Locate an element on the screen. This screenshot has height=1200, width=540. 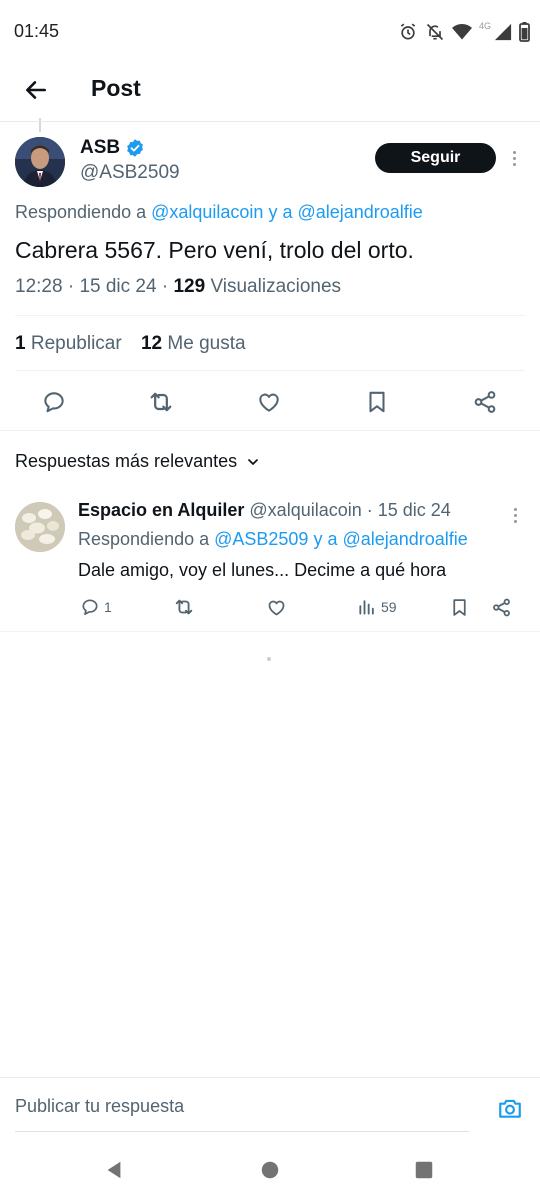
post-text: Cabrera 5567. Pero vení, trolo del orto. is located at coordinates (214, 250).